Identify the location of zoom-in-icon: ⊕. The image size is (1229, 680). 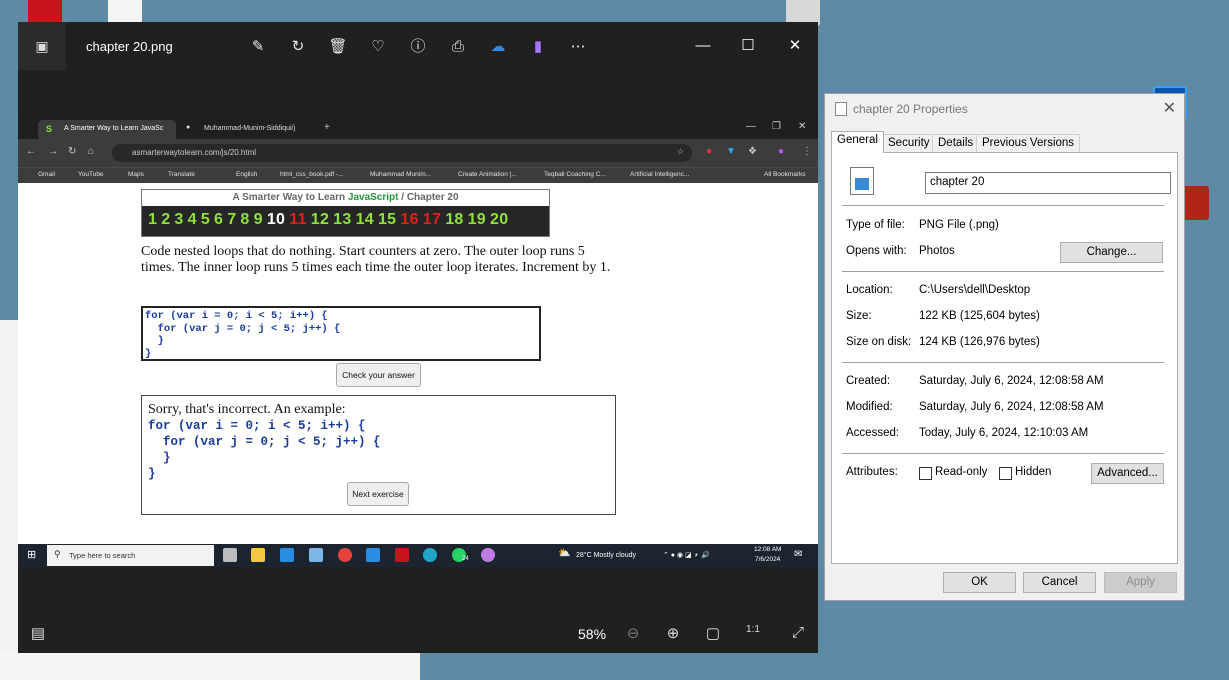
(673, 633).